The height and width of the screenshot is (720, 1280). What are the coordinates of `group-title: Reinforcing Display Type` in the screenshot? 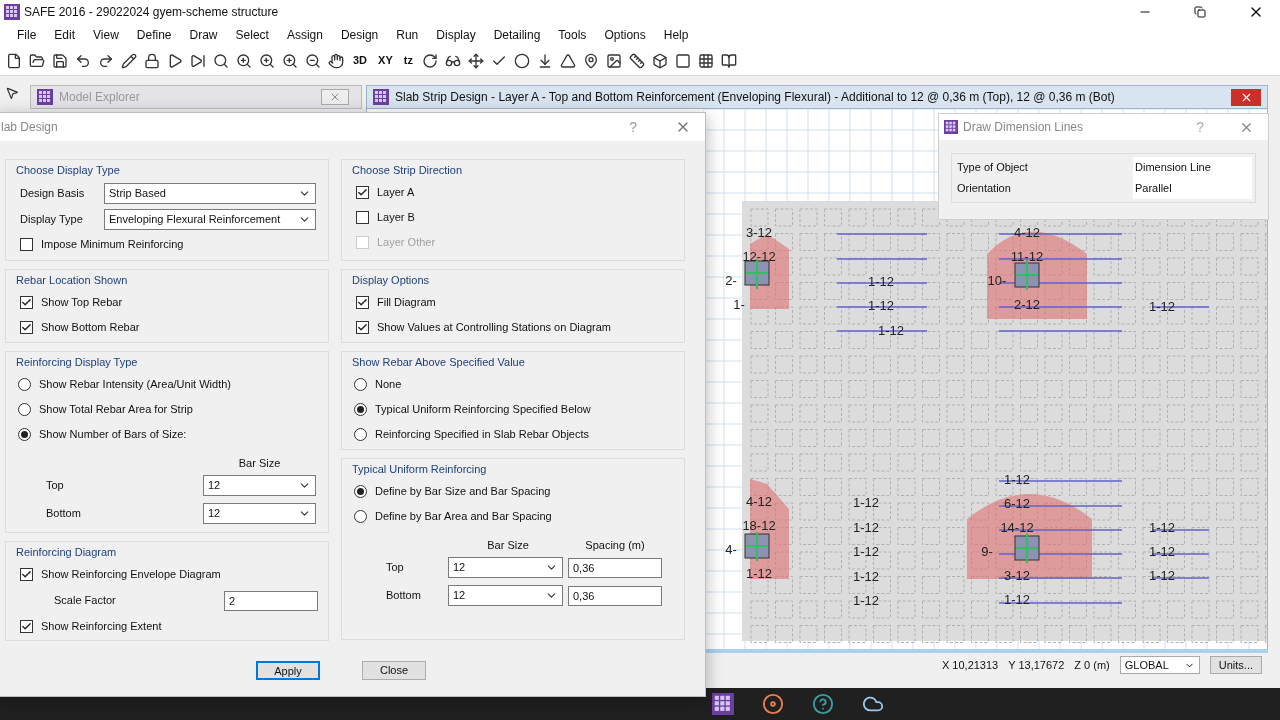 It's located at (77, 362).